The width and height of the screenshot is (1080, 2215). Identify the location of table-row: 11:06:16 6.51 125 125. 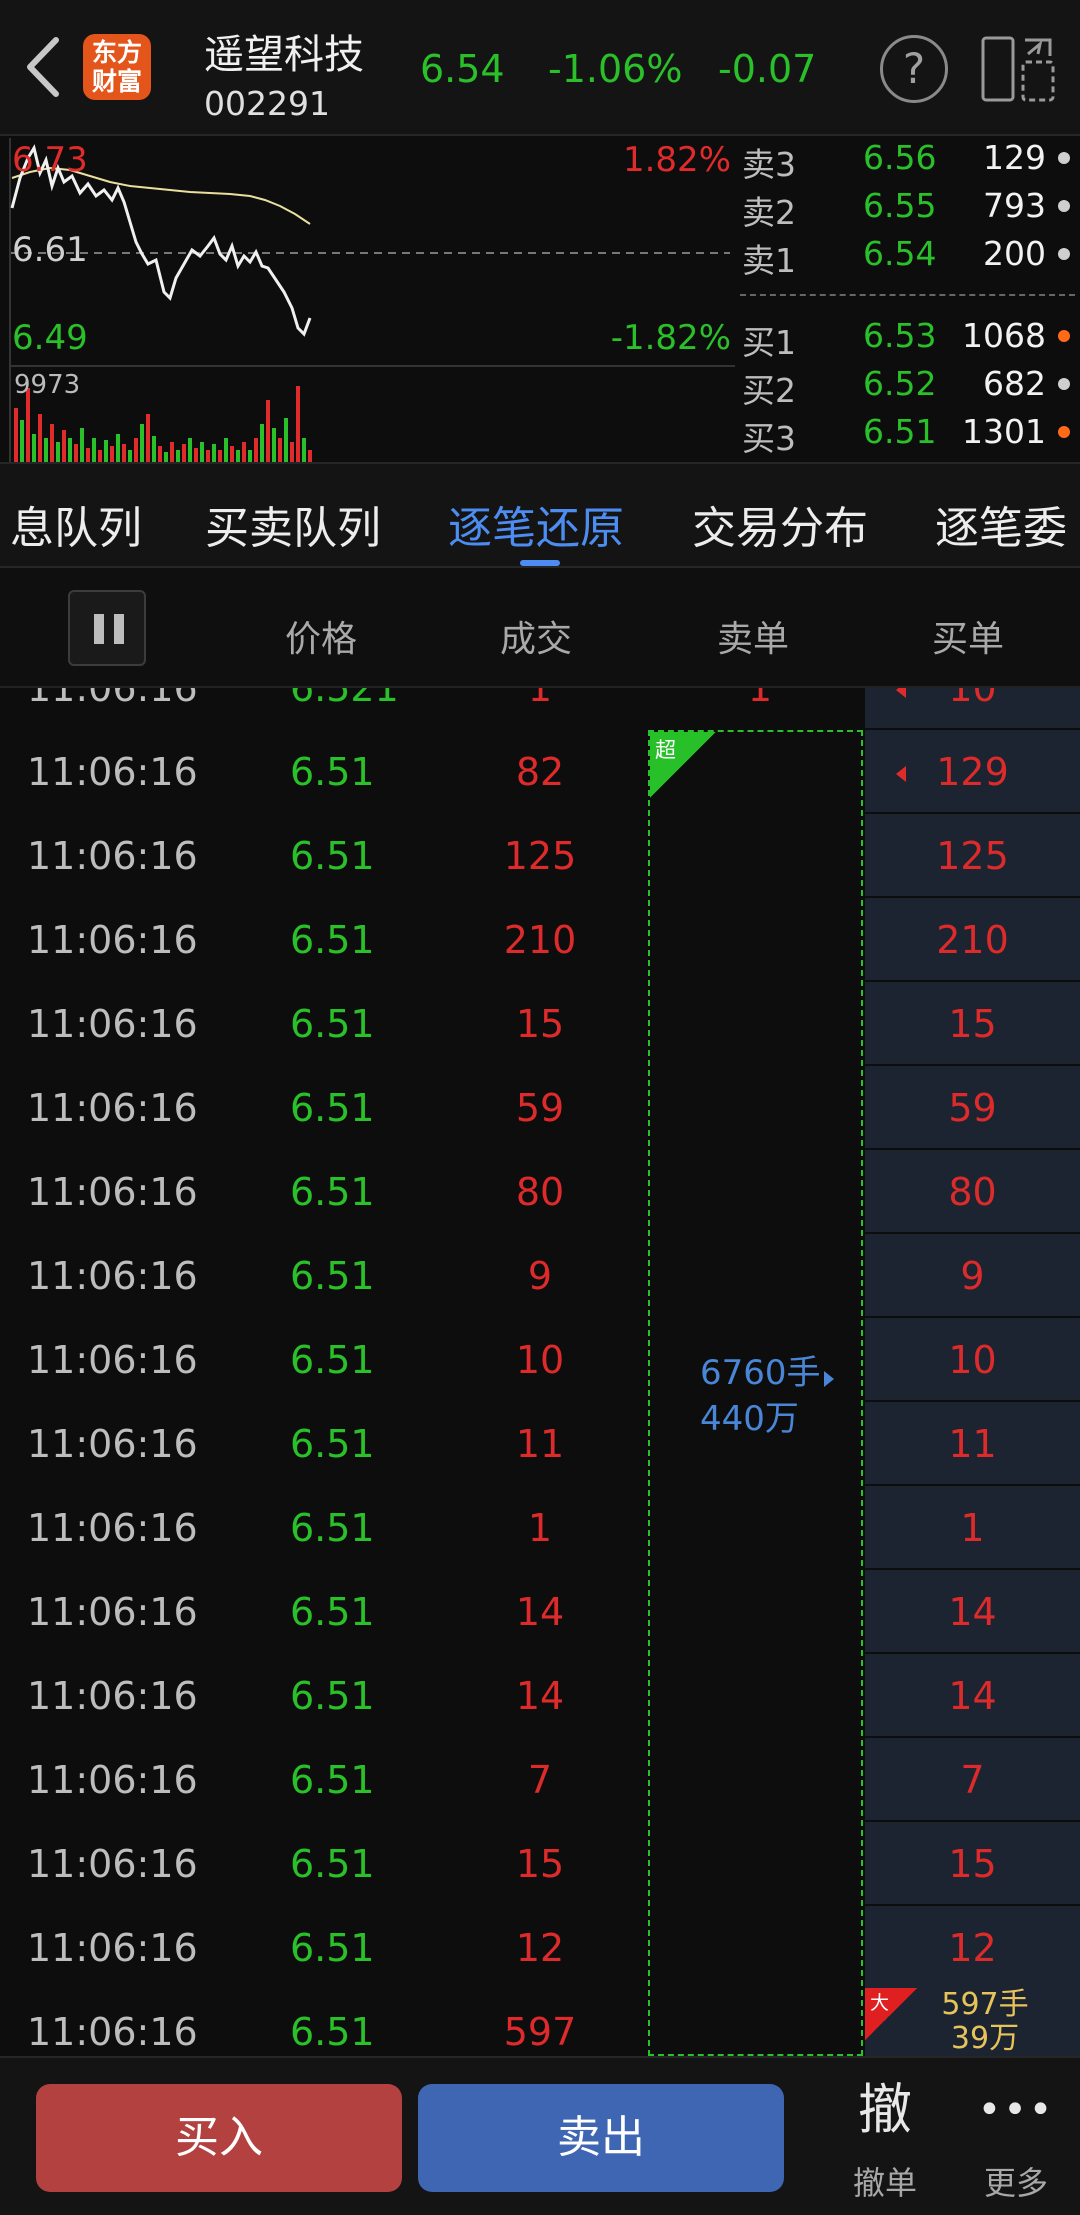
(540, 856).